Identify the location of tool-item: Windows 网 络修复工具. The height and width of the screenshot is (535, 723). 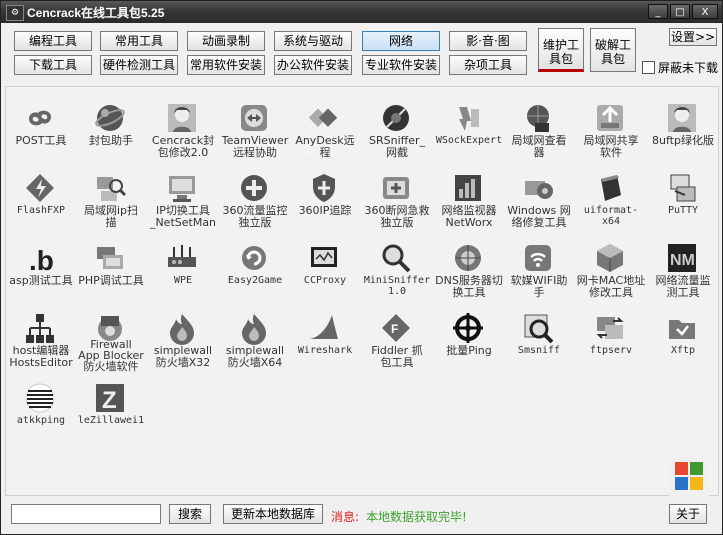
(539, 198).